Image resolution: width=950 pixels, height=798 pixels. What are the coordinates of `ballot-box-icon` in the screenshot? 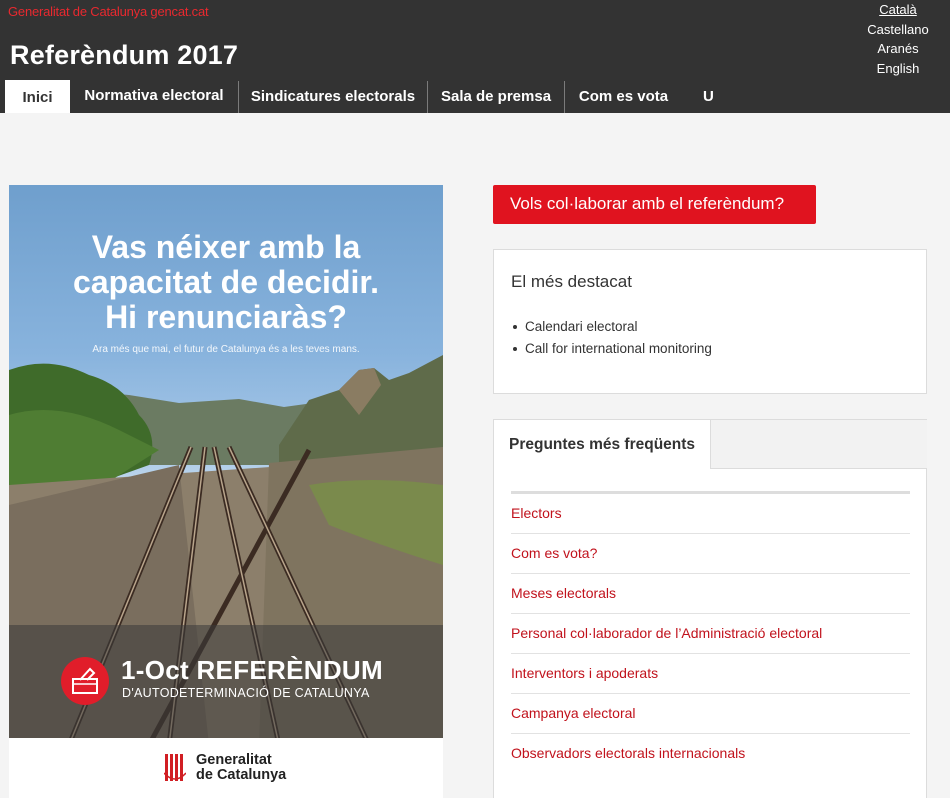 It's located at (85, 681).